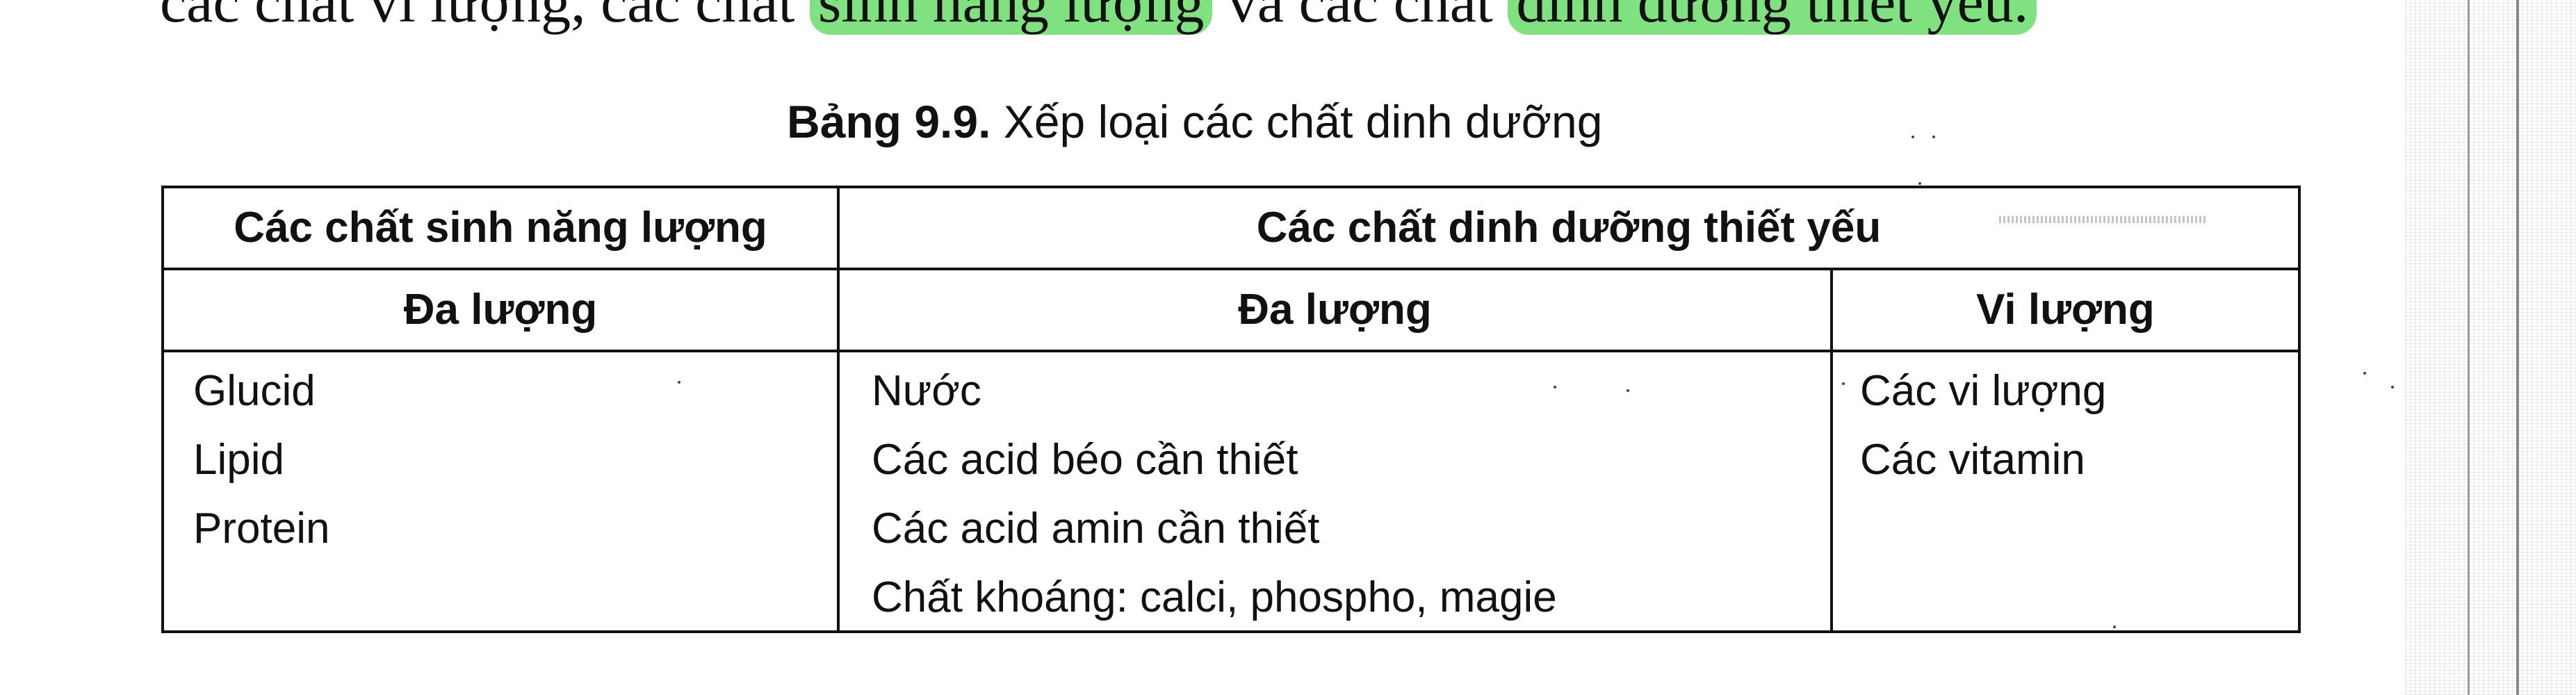 The height and width of the screenshot is (695, 2576). Describe the element at coordinates (1214, 597) in the screenshot. I see `list-item: Chất khoáng: calci, phospho, magie` at that location.